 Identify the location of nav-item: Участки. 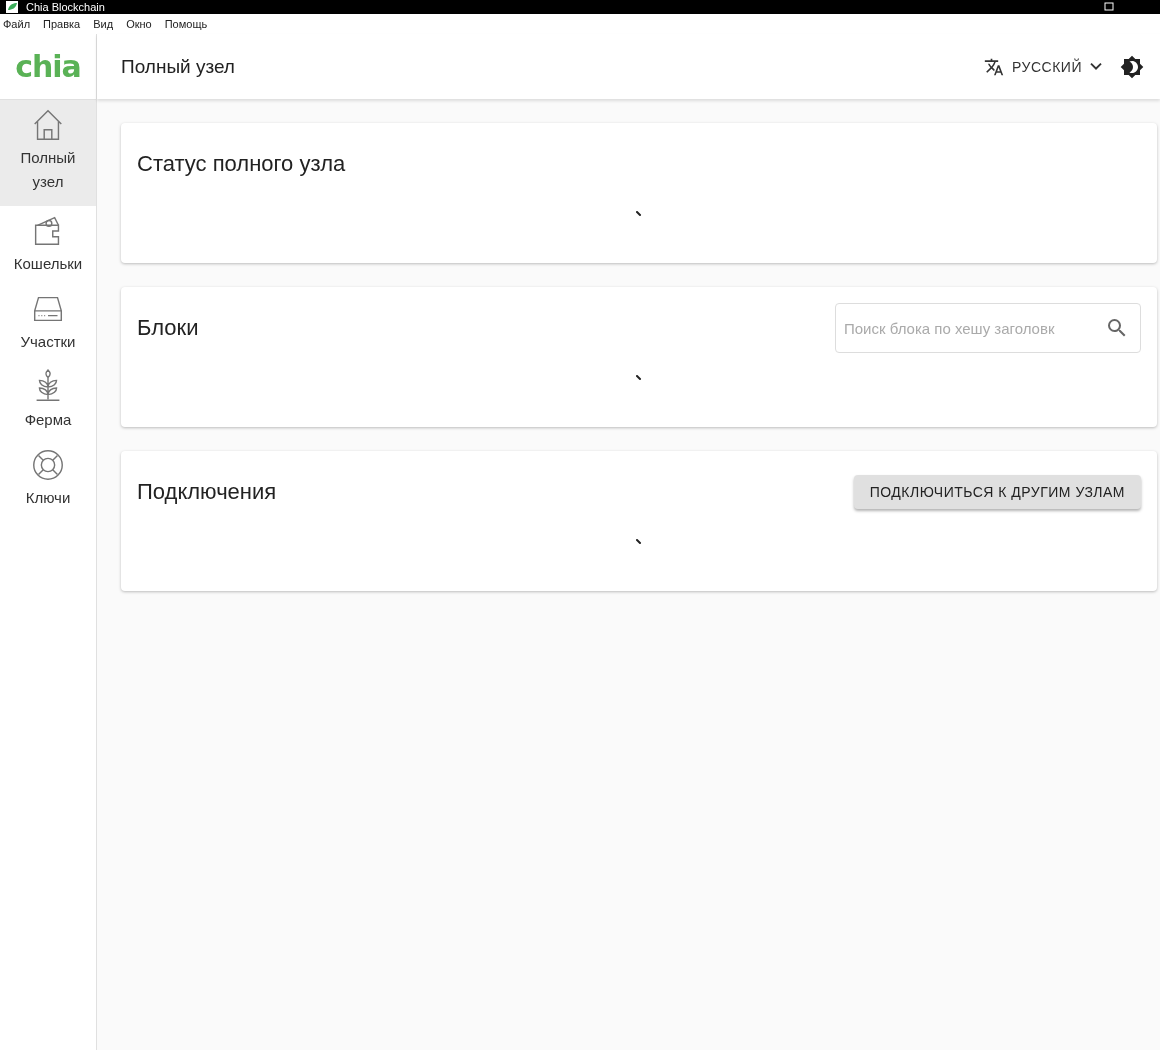
(48, 323).